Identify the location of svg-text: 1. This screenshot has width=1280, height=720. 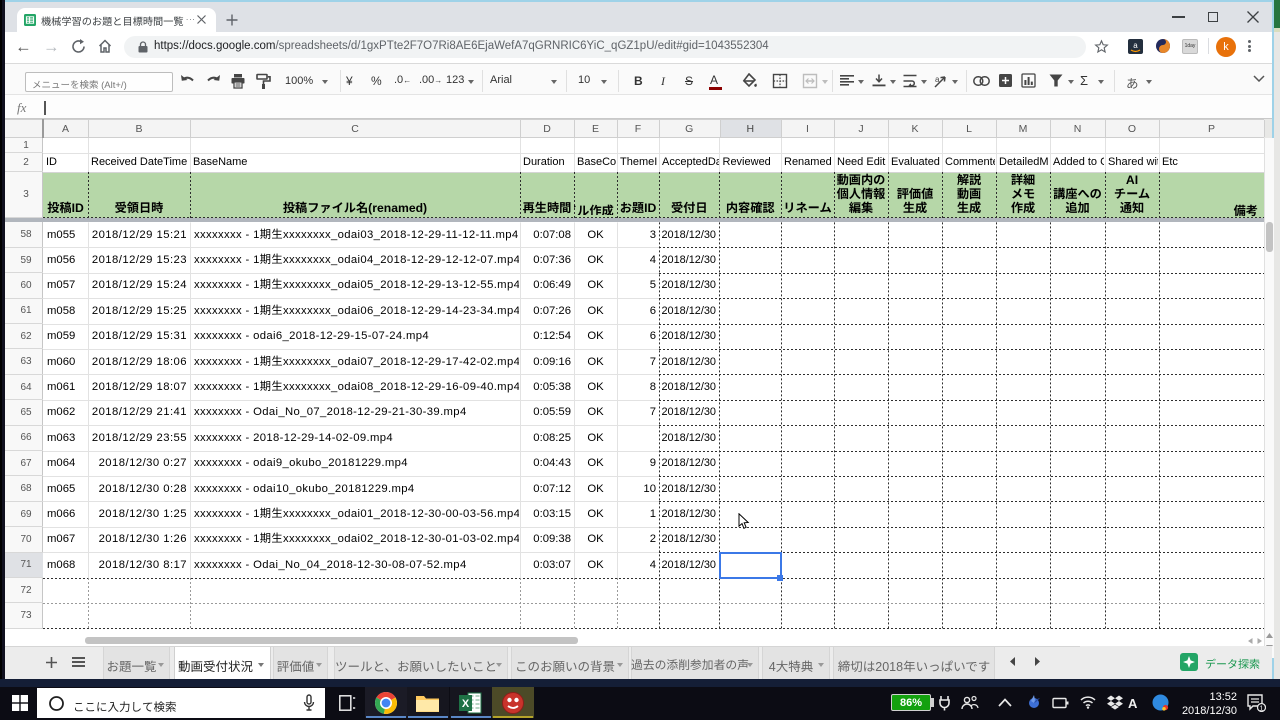
(1261, 707).